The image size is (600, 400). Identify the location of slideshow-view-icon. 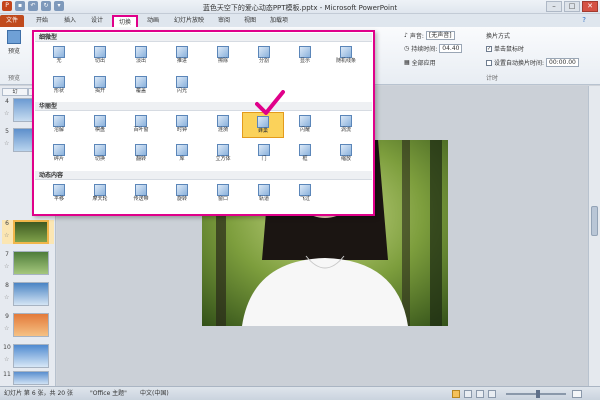
(492, 394).